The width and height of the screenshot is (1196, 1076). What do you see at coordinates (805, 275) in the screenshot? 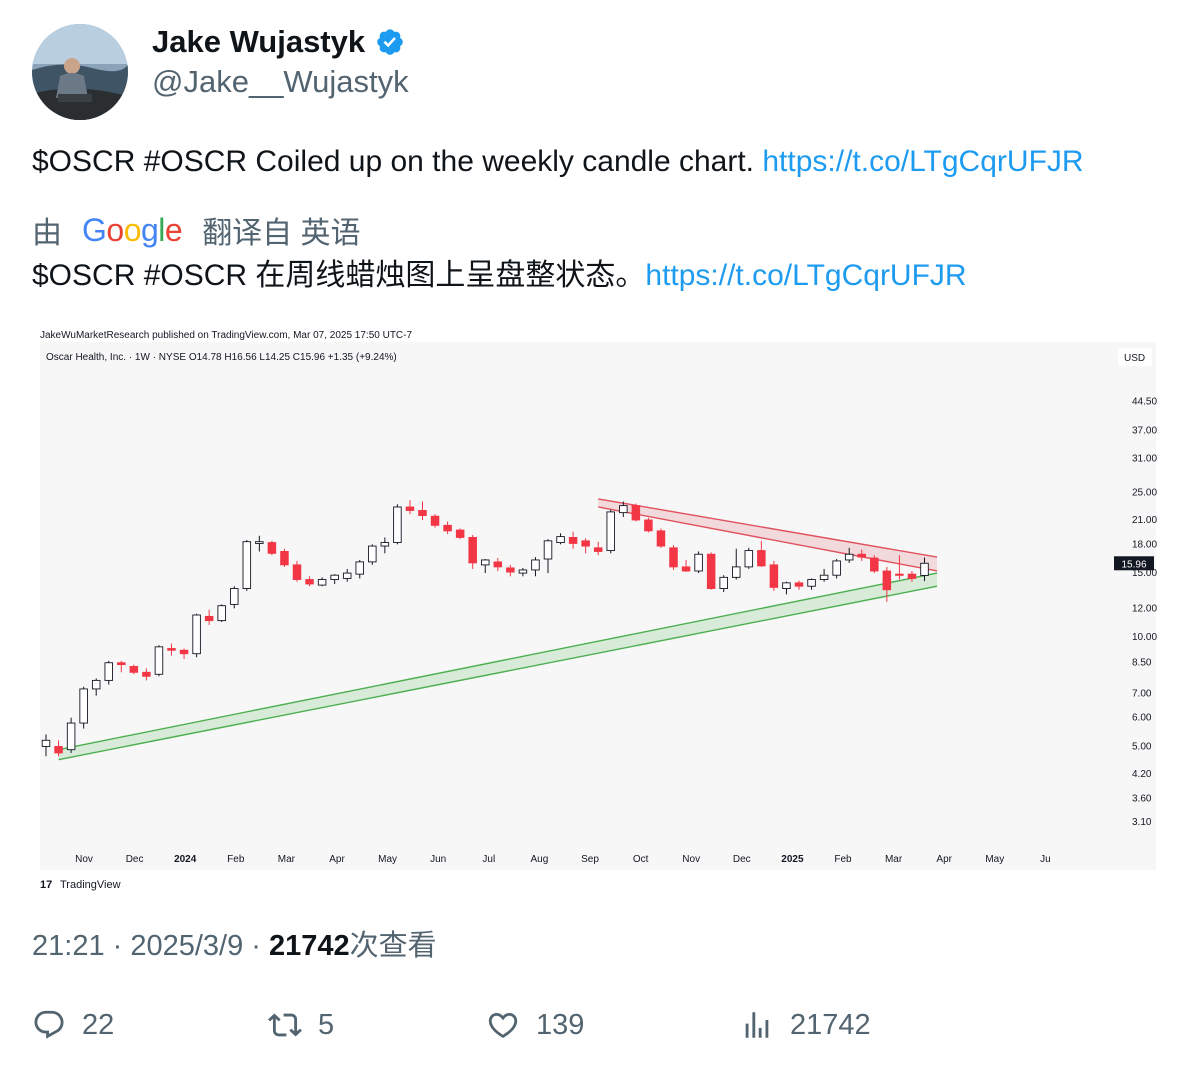
I see `translated-link: https://t.co/LTgCqrUFJR` at bounding box center [805, 275].